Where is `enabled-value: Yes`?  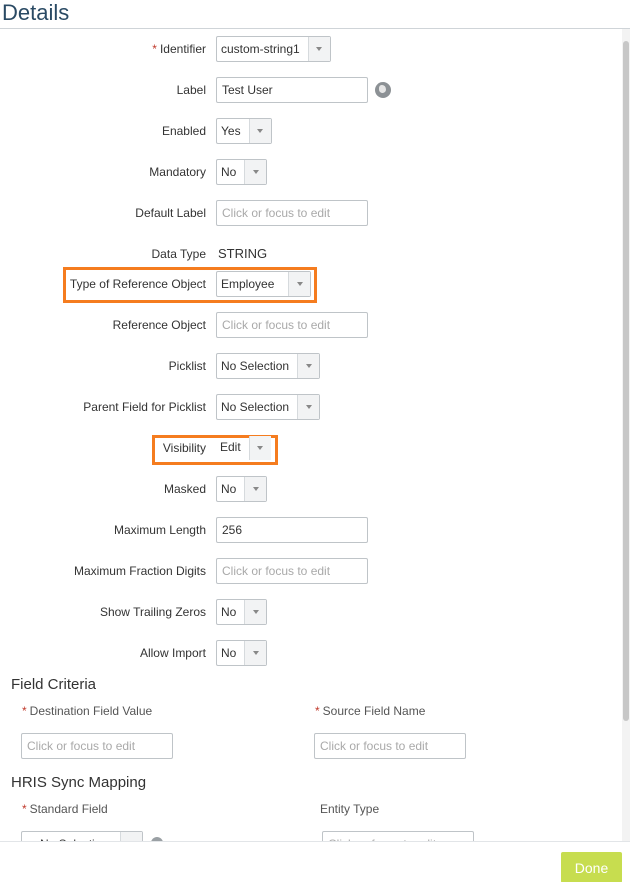 enabled-value: Yes is located at coordinates (231, 131).